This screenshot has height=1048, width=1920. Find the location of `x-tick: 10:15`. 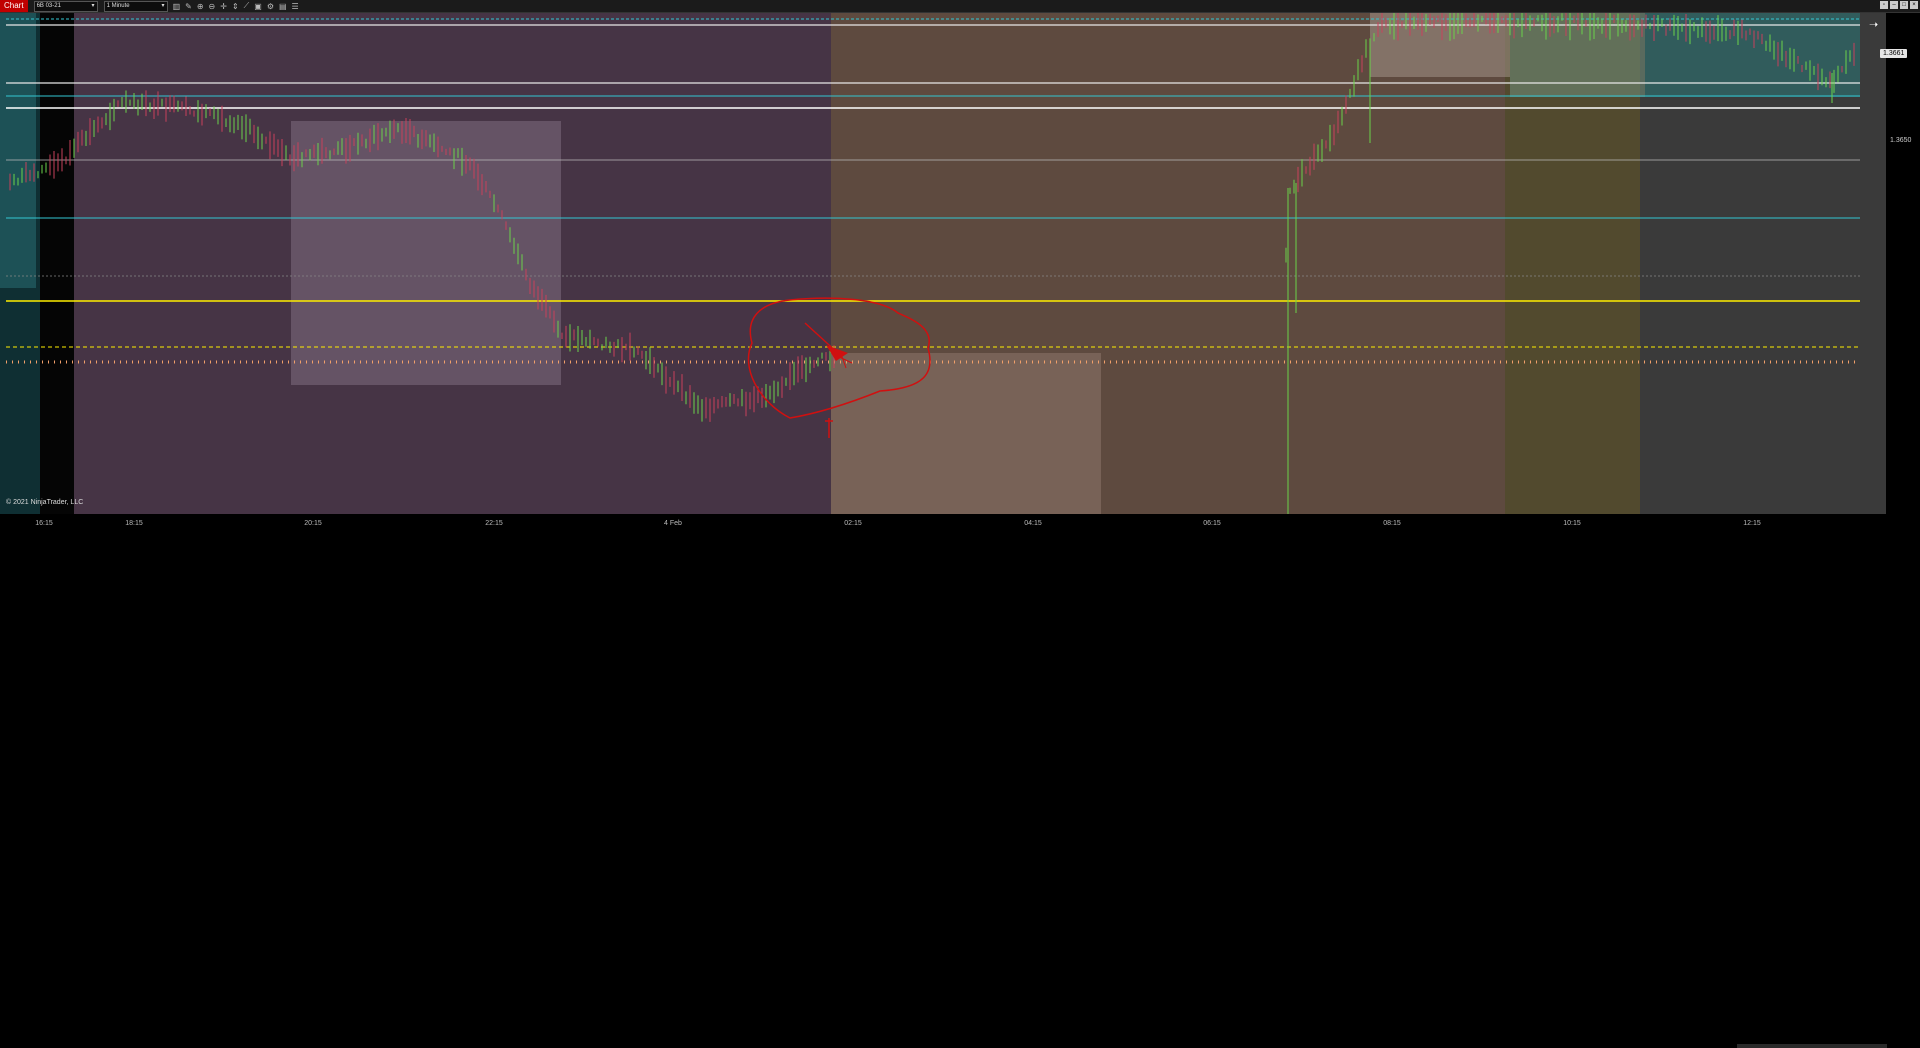

x-tick: 10:15 is located at coordinates (1572, 523).